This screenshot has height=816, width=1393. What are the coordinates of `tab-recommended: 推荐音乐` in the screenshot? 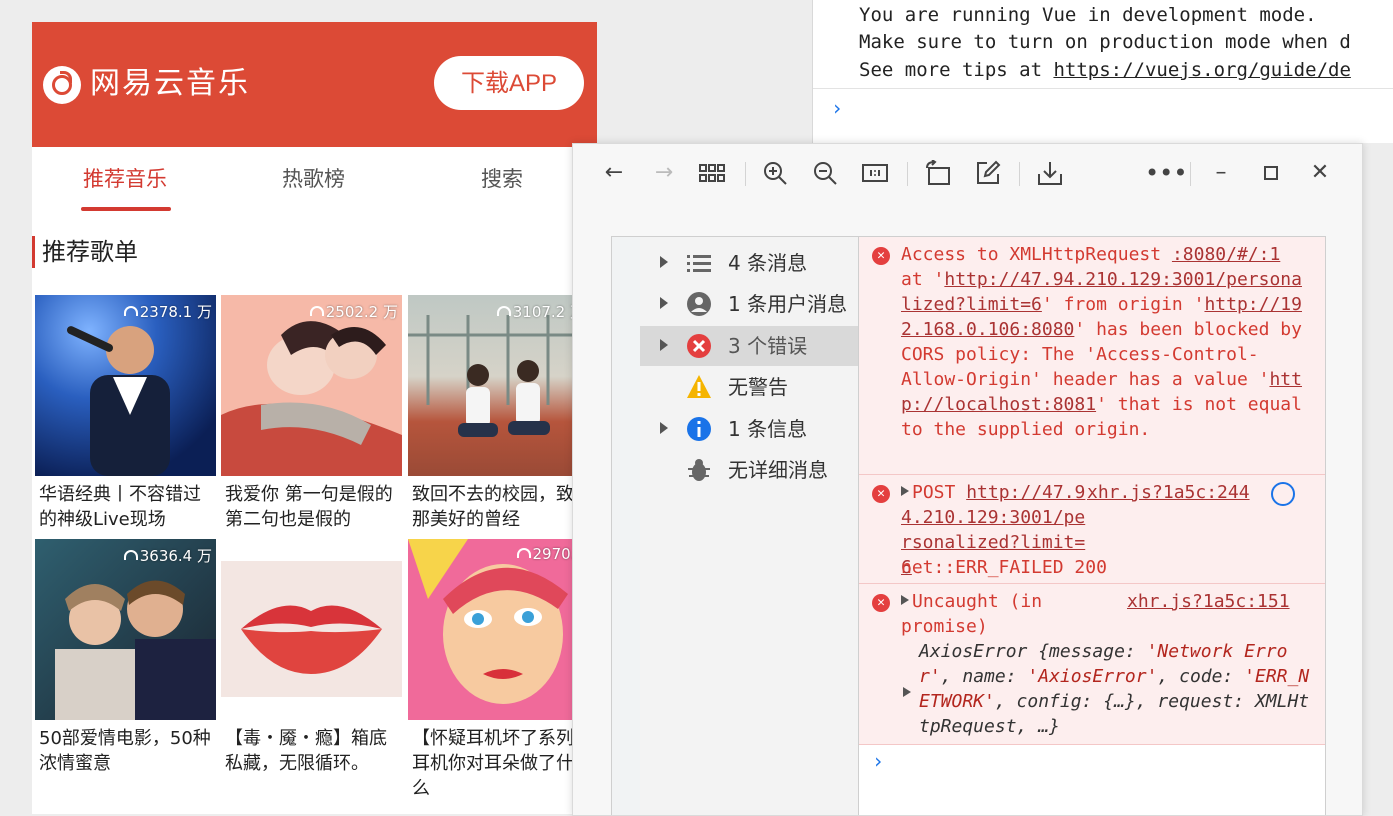 It's located at (125, 178).